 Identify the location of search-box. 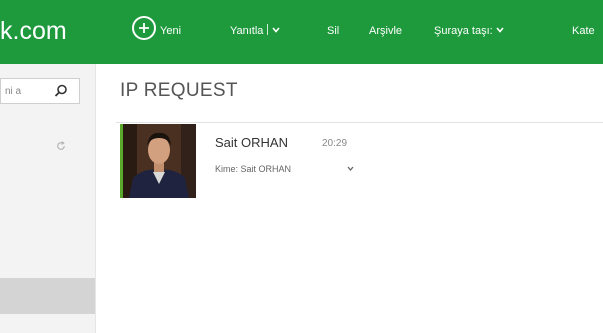
(40, 91).